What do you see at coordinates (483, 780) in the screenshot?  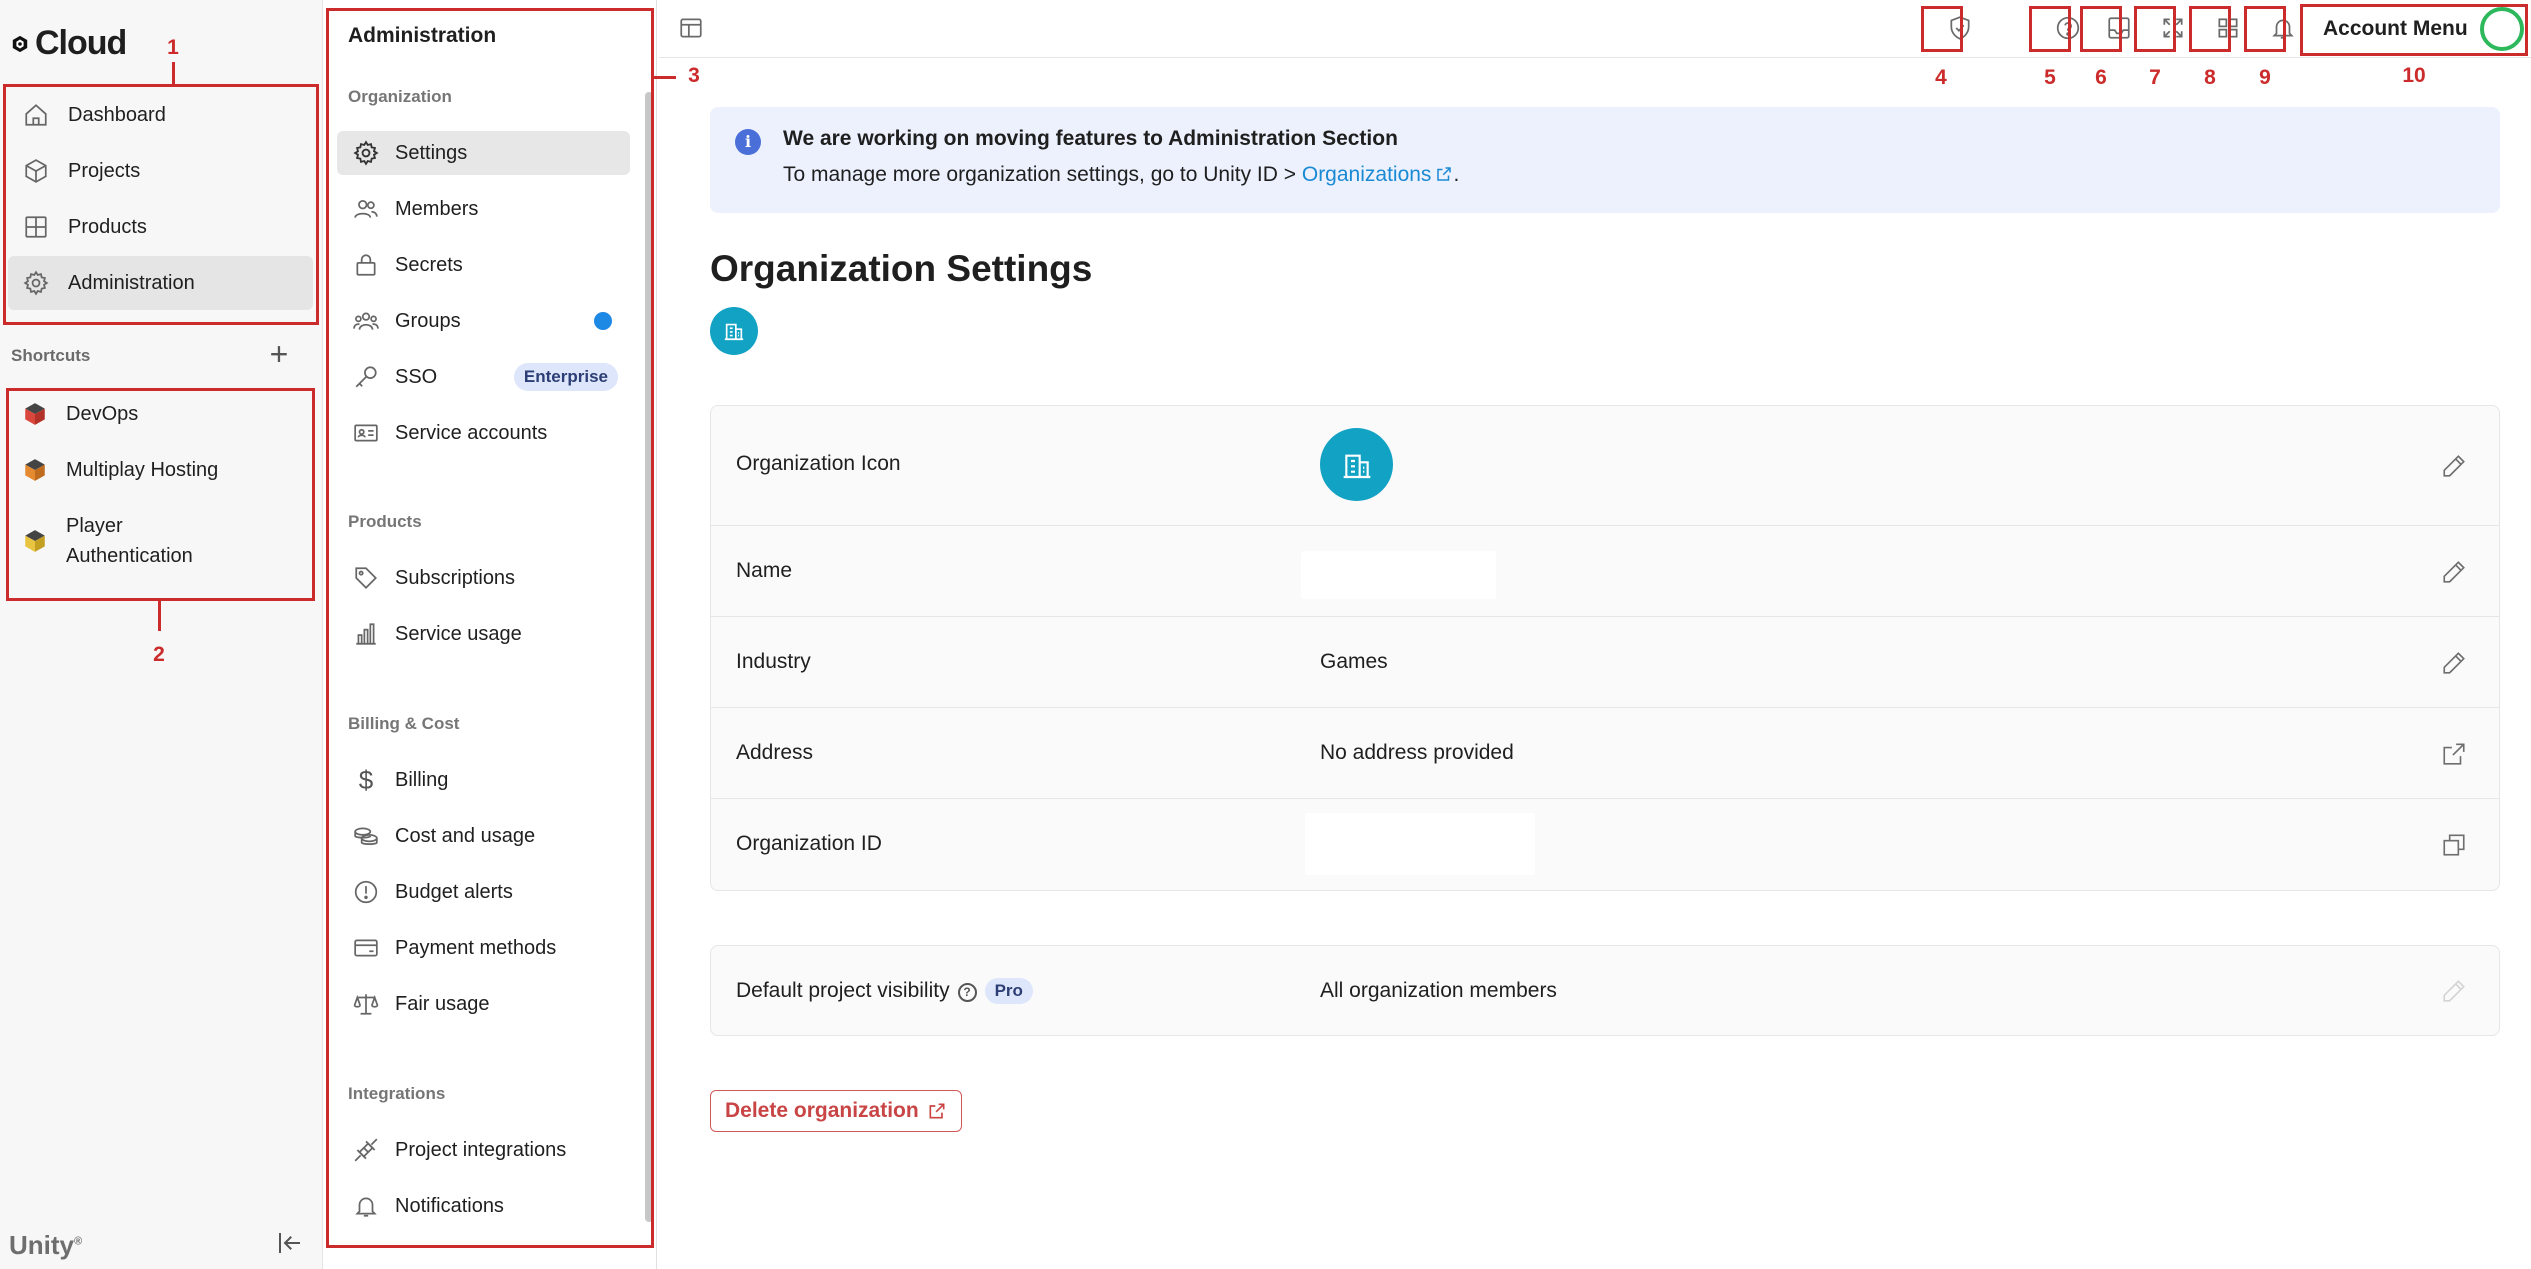 I see `admin-item-billing: $ Billing` at bounding box center [483, 780].